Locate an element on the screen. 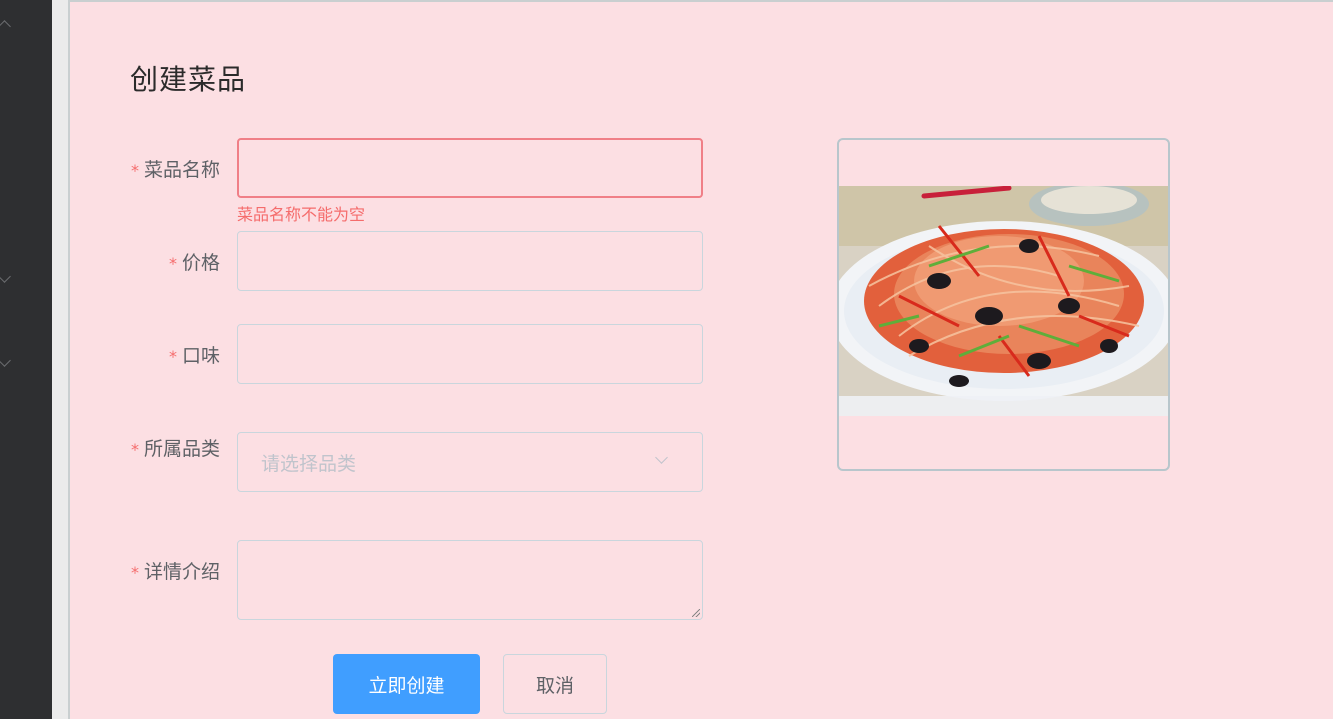  dish-photo is located at coordinates (1003, 301).